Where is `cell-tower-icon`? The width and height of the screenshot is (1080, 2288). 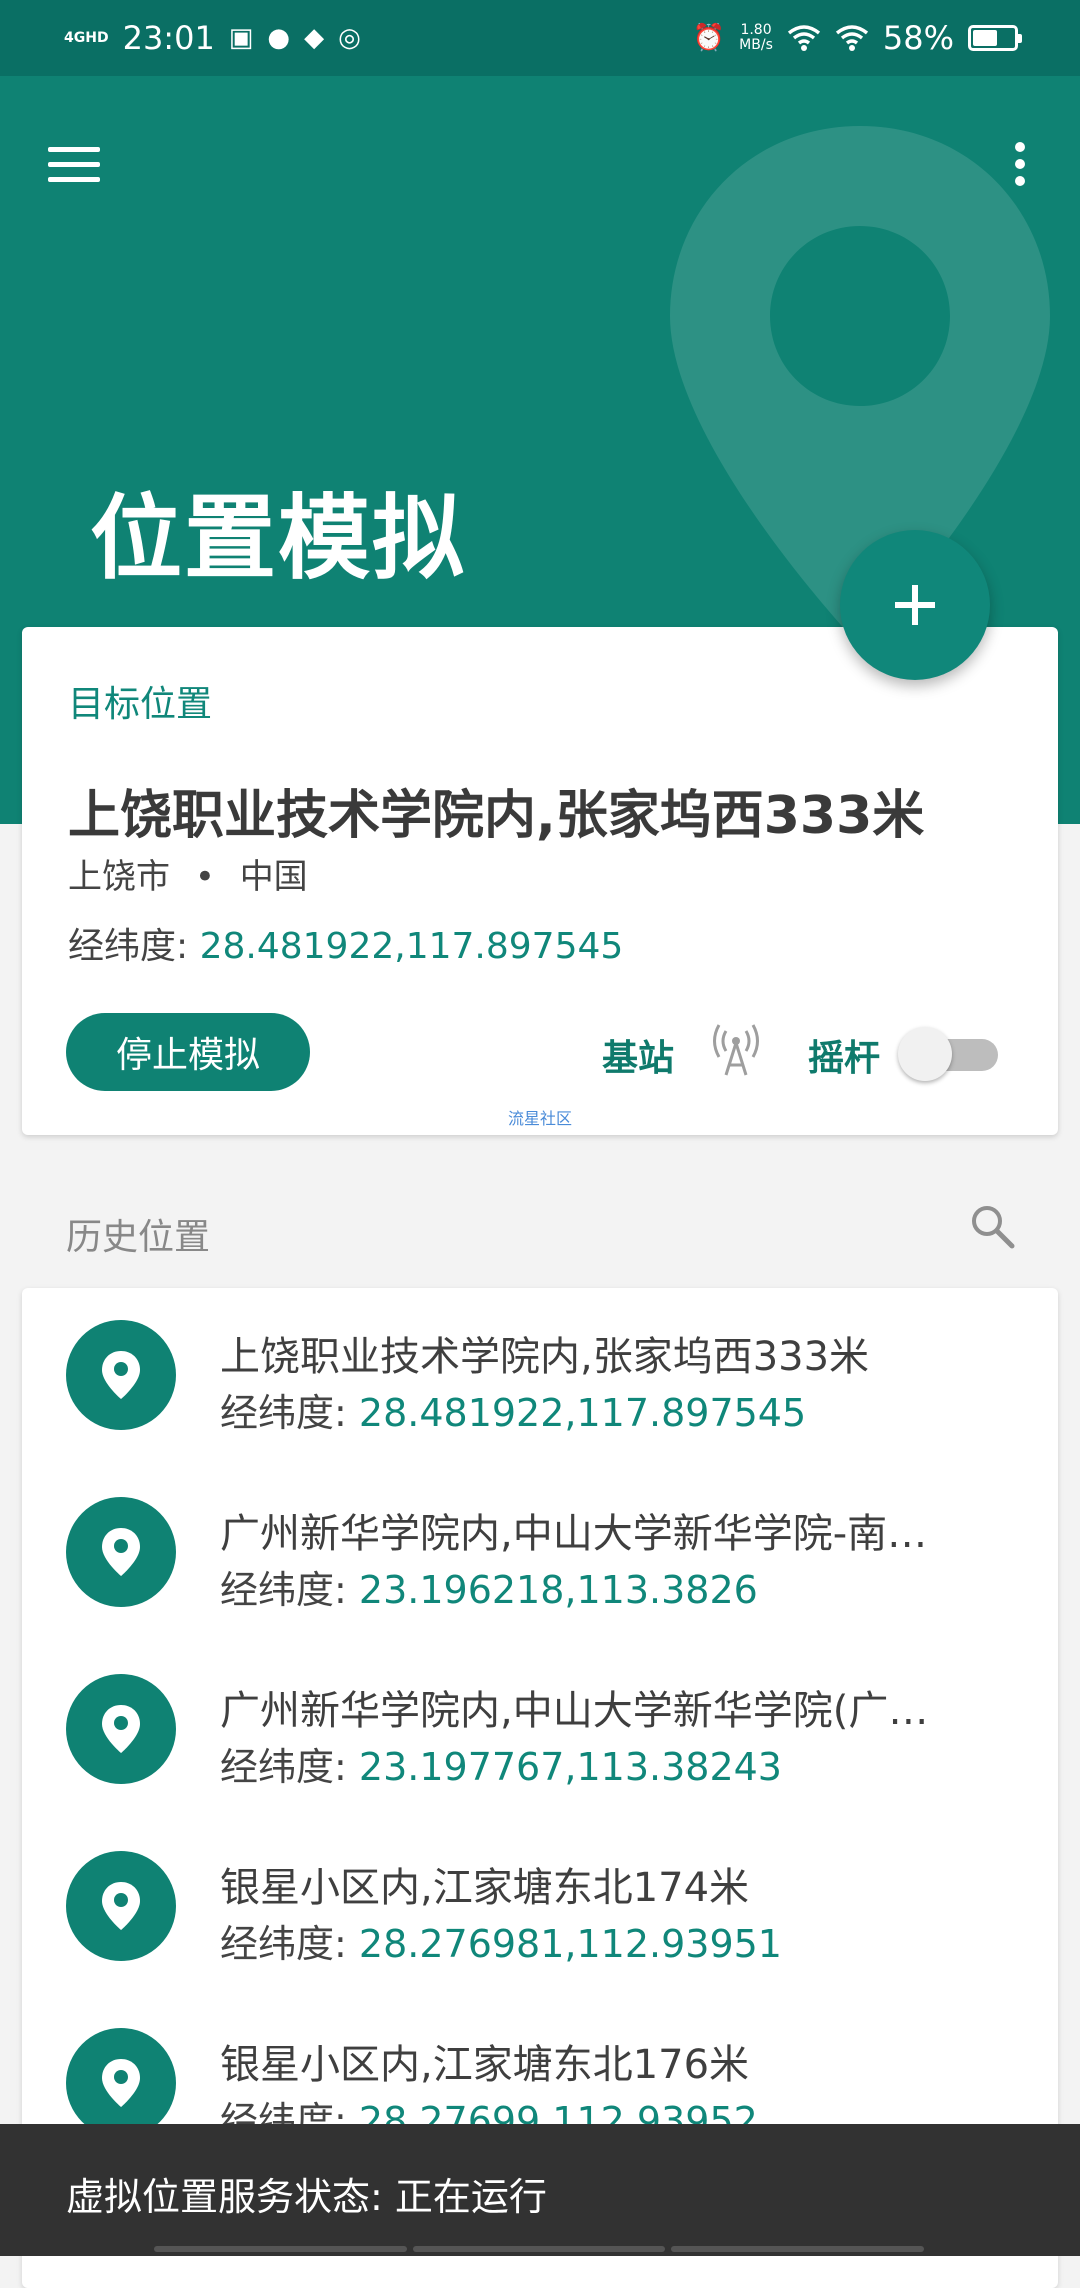 cell-tower-icon is located at coordinates (736, 1049).